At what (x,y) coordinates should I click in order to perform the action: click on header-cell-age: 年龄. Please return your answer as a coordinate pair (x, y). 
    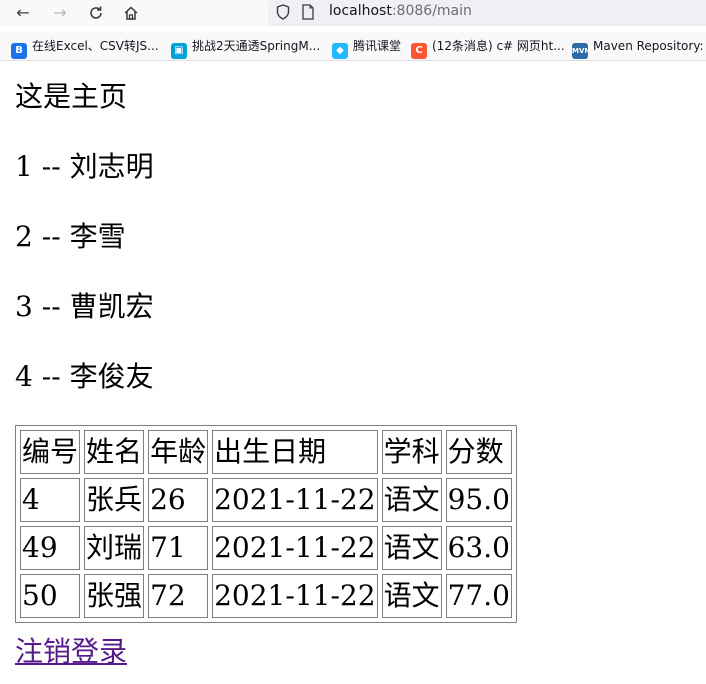
    Looking at the image, I should click on (178, 452).